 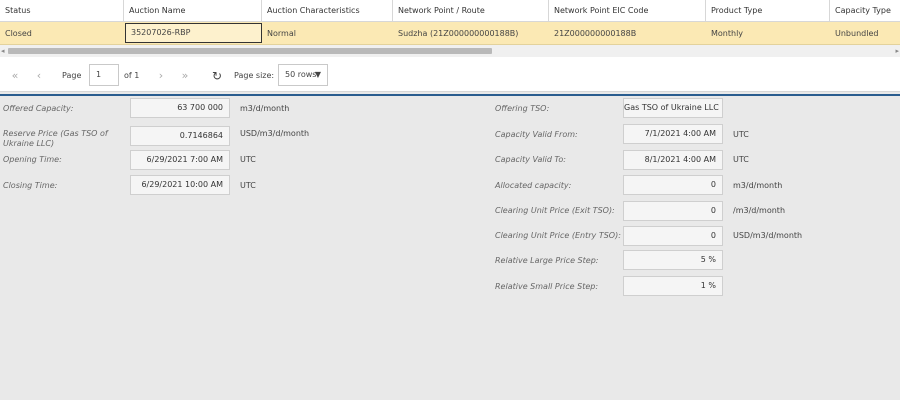 What do you see at coordinates (72, 75) in the screenshot?
I see `page-label: Page` at bounding box center [72, 75].